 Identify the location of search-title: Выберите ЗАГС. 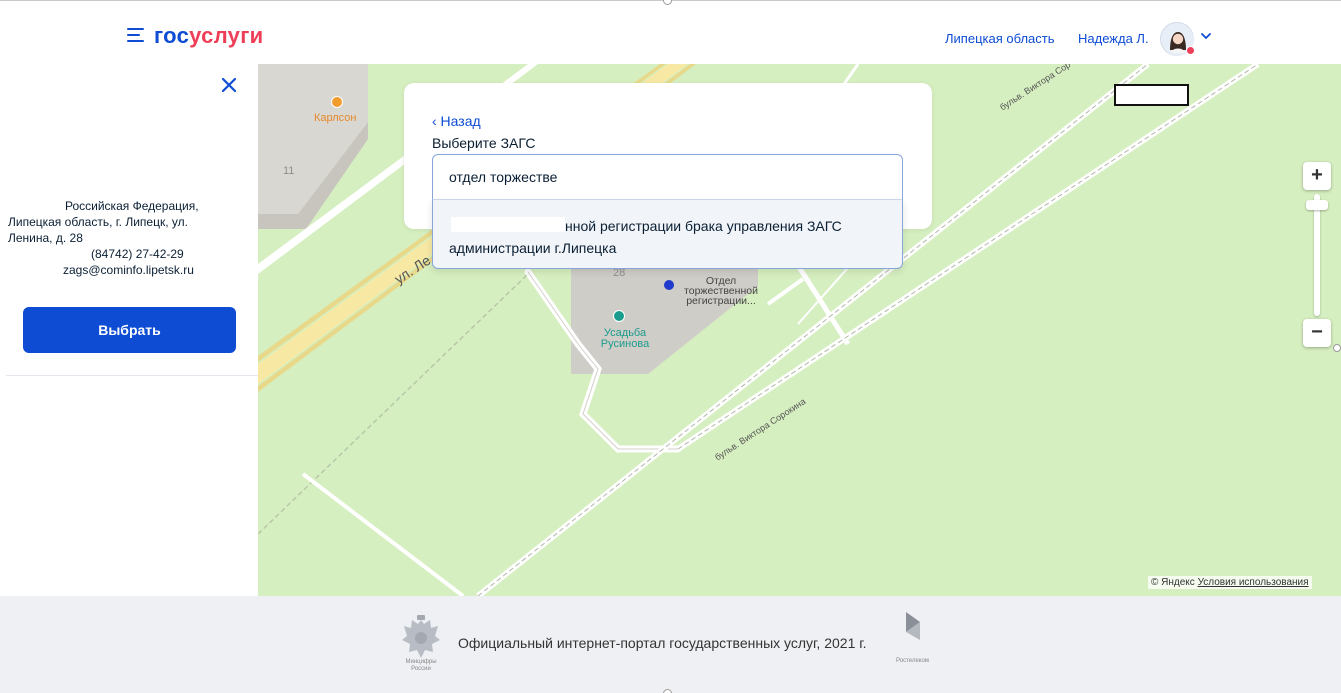
(484, 143).